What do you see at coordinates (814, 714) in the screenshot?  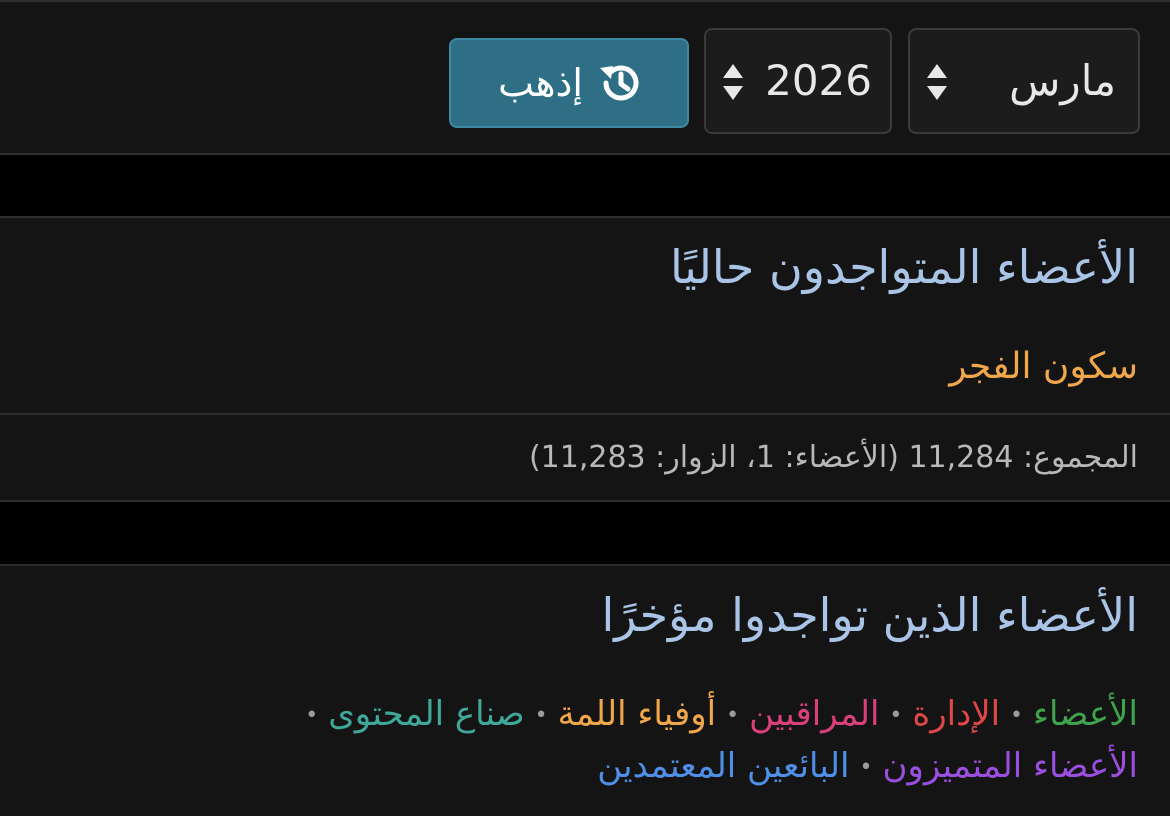 I see `legend-group-moderators: المراقبين` at bounding box center [814, 714].